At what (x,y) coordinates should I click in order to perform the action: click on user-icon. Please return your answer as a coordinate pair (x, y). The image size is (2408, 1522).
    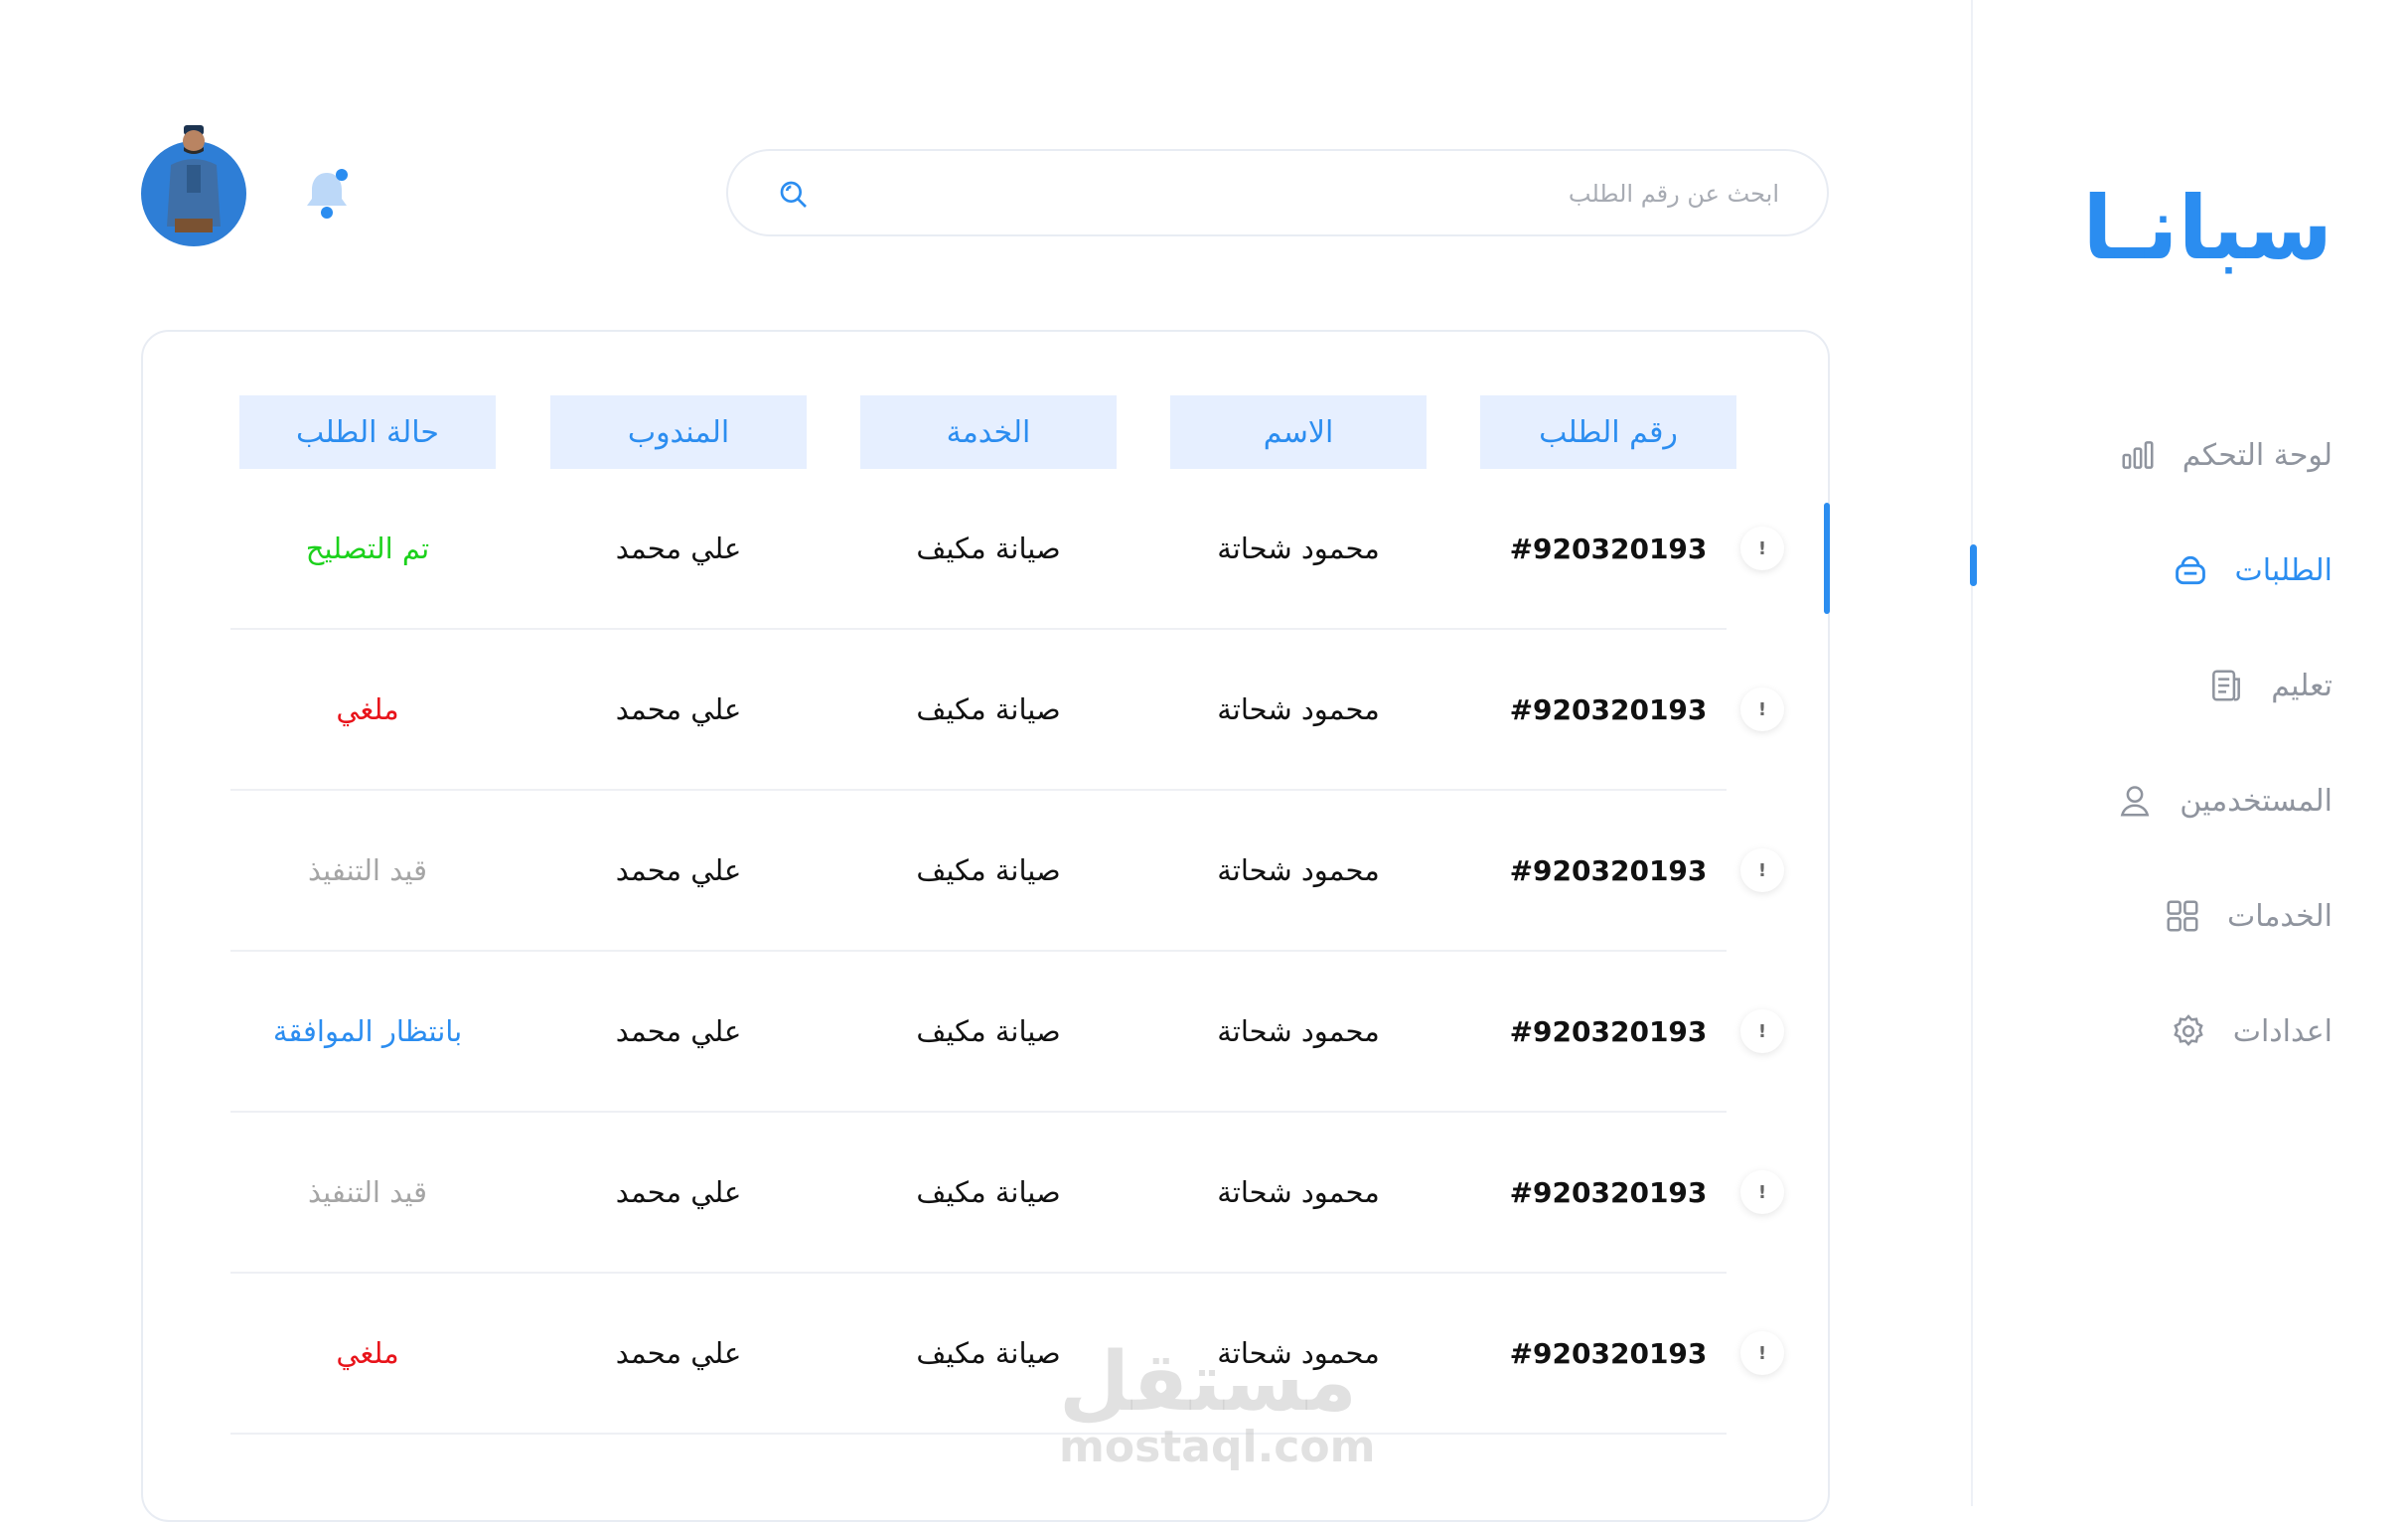
    Looking at the image, I should click on (2135, 801).